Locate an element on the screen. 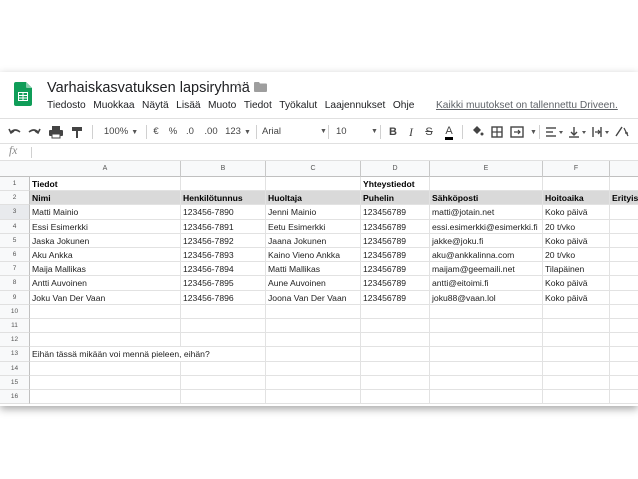 The image size is (638, 479). column-header is located at coordinates (624, 169).